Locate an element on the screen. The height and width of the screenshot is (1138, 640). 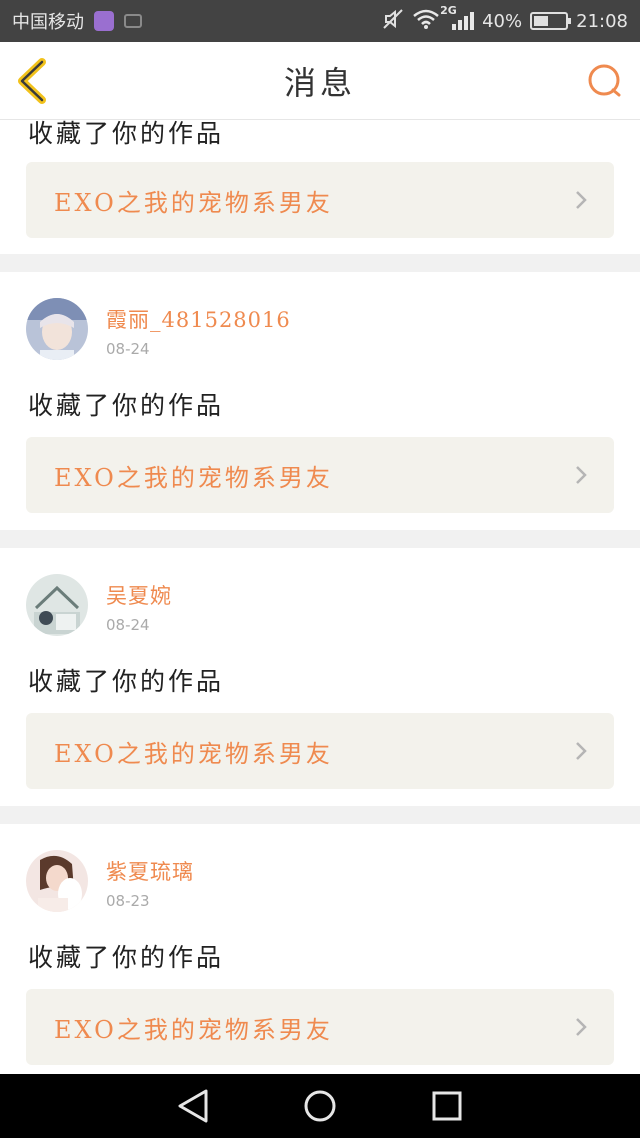
page-title: 消息 is located at coordinates (319, 82).